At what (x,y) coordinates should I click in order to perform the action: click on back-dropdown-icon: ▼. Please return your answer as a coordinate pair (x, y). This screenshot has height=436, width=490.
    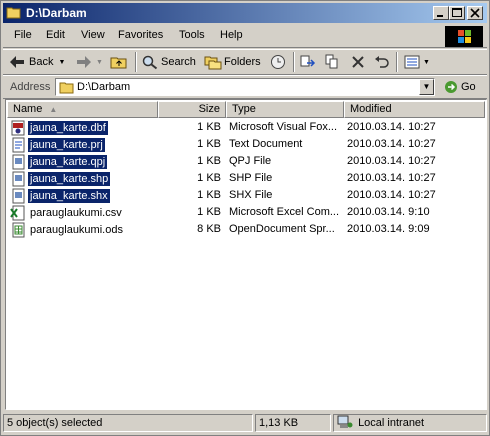
    Looking at the image, I should click on (61, 62).